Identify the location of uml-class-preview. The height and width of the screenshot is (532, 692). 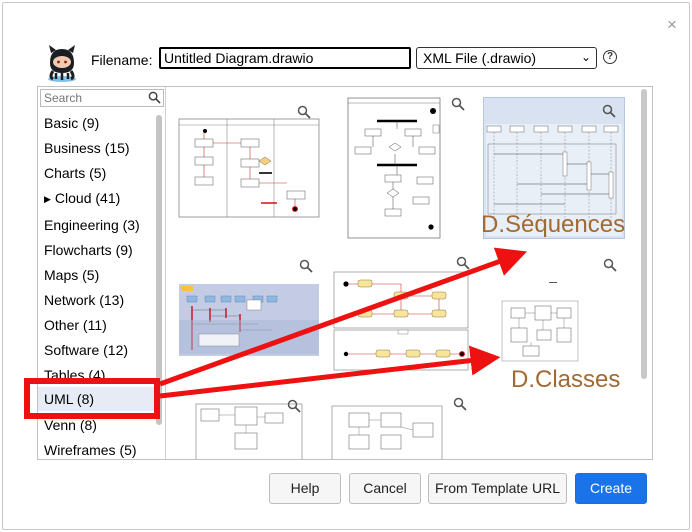
(540, 331).